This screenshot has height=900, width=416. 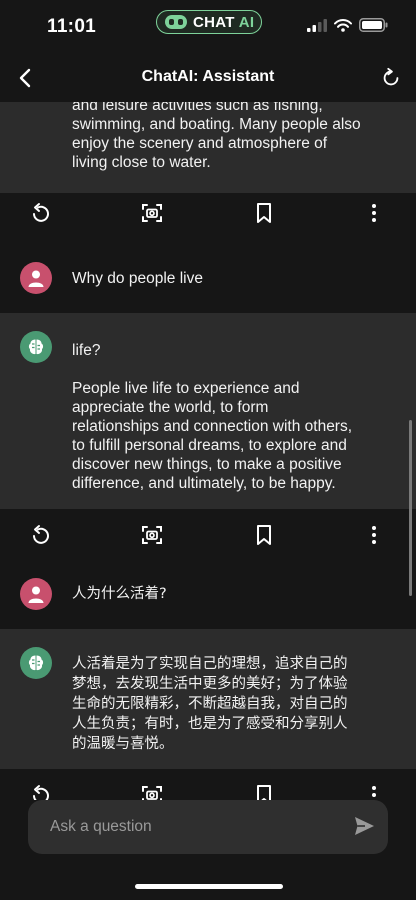 I want to click on chat-logo-icon, so click(x=176, y=22).